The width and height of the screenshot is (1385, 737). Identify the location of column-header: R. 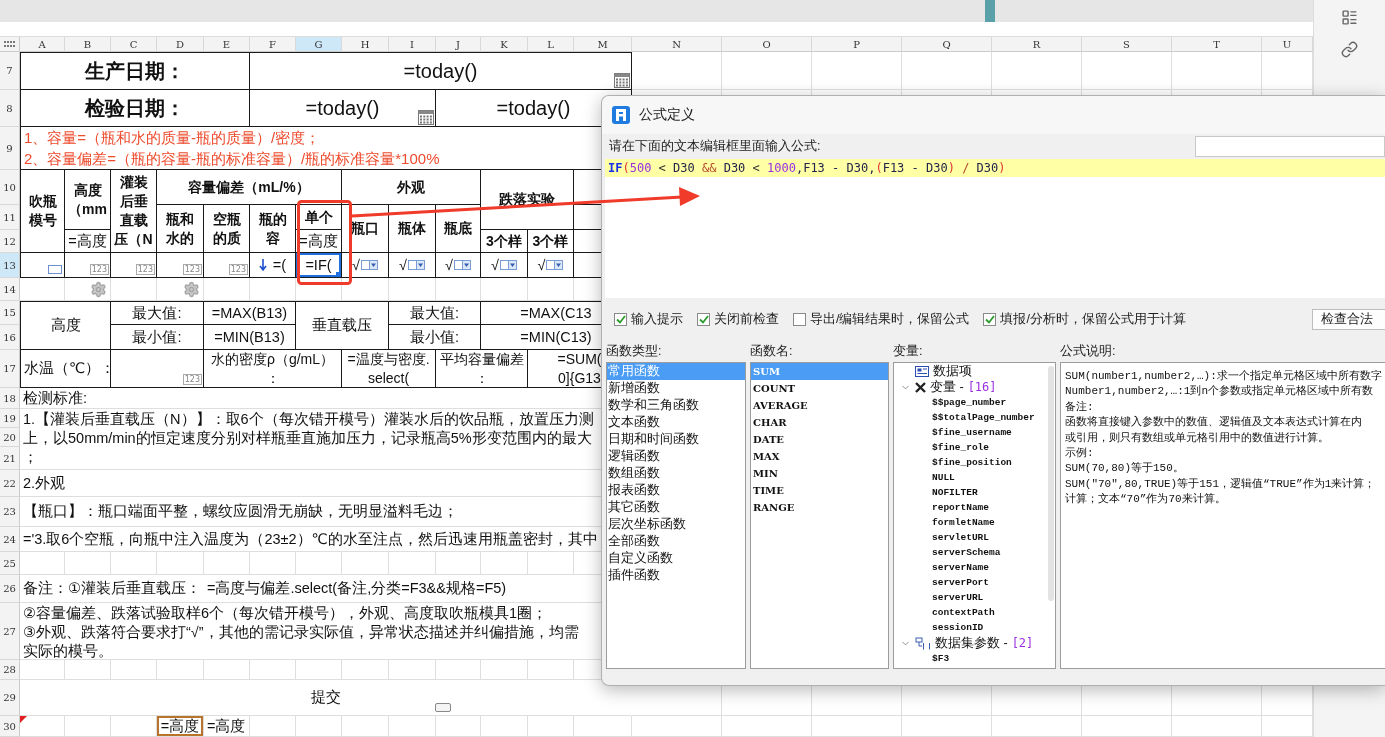
(1037, 44).